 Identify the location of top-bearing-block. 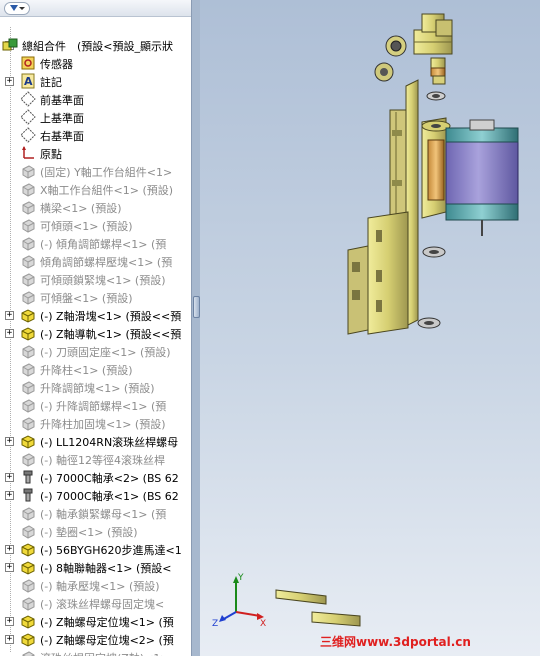
(433, 34).